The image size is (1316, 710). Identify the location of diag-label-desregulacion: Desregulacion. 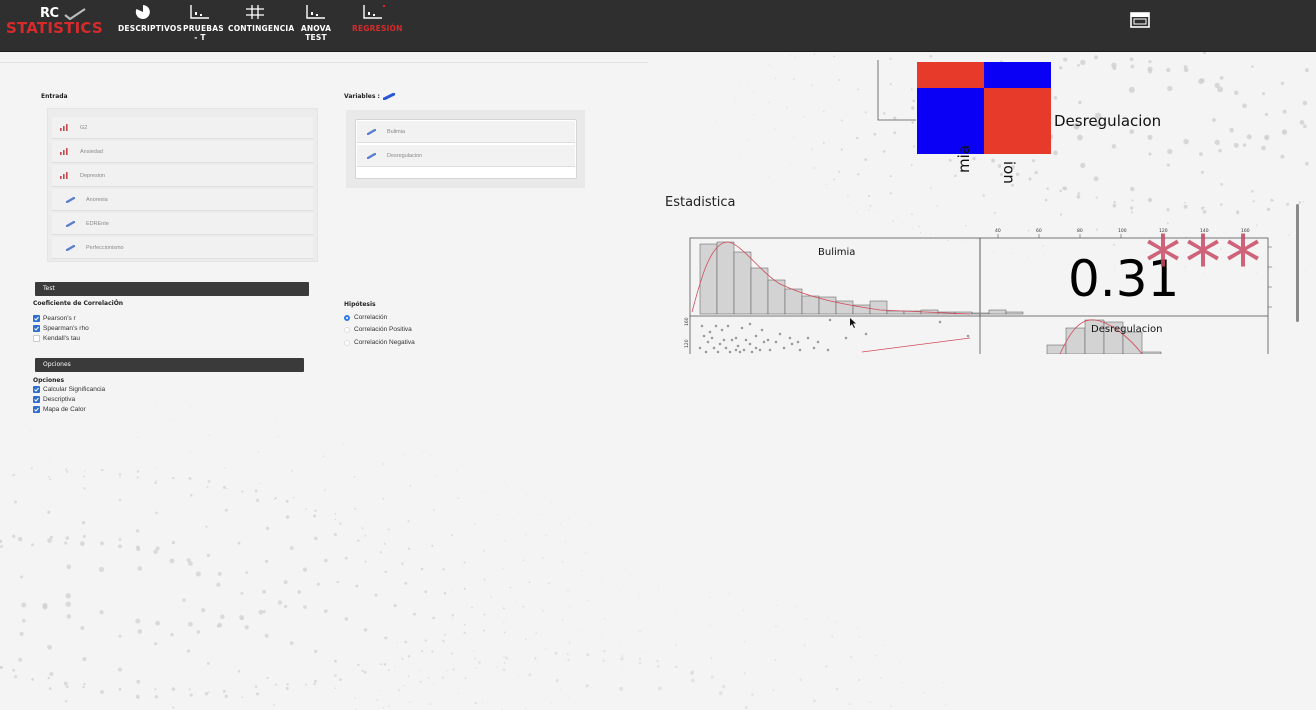
(1126, 329).